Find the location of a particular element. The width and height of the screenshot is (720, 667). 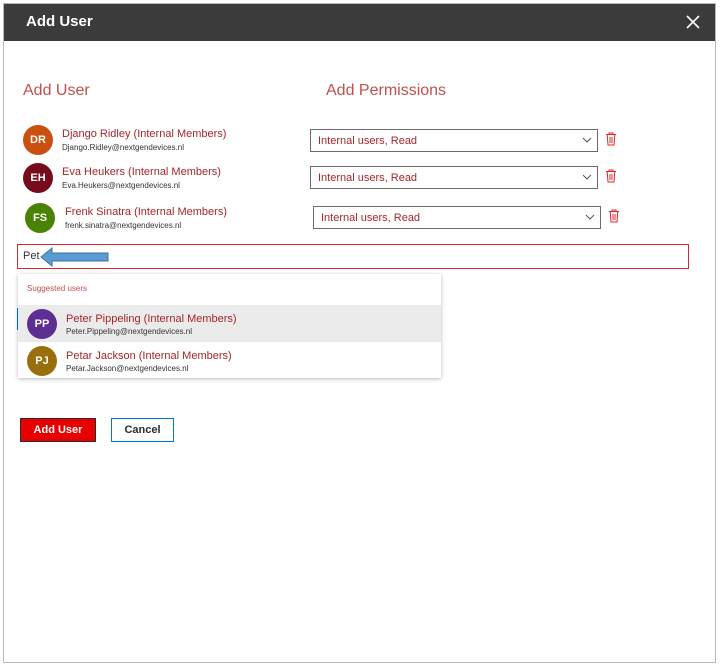

avatar-initials: PJ is located at coordinates (42, 361).